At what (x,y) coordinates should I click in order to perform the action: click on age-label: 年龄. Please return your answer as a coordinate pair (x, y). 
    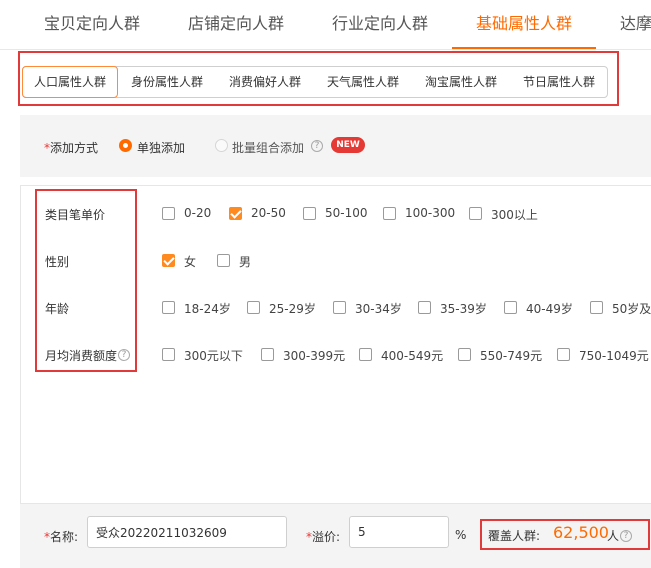
    Looking at the image, I should click on (57, 309).